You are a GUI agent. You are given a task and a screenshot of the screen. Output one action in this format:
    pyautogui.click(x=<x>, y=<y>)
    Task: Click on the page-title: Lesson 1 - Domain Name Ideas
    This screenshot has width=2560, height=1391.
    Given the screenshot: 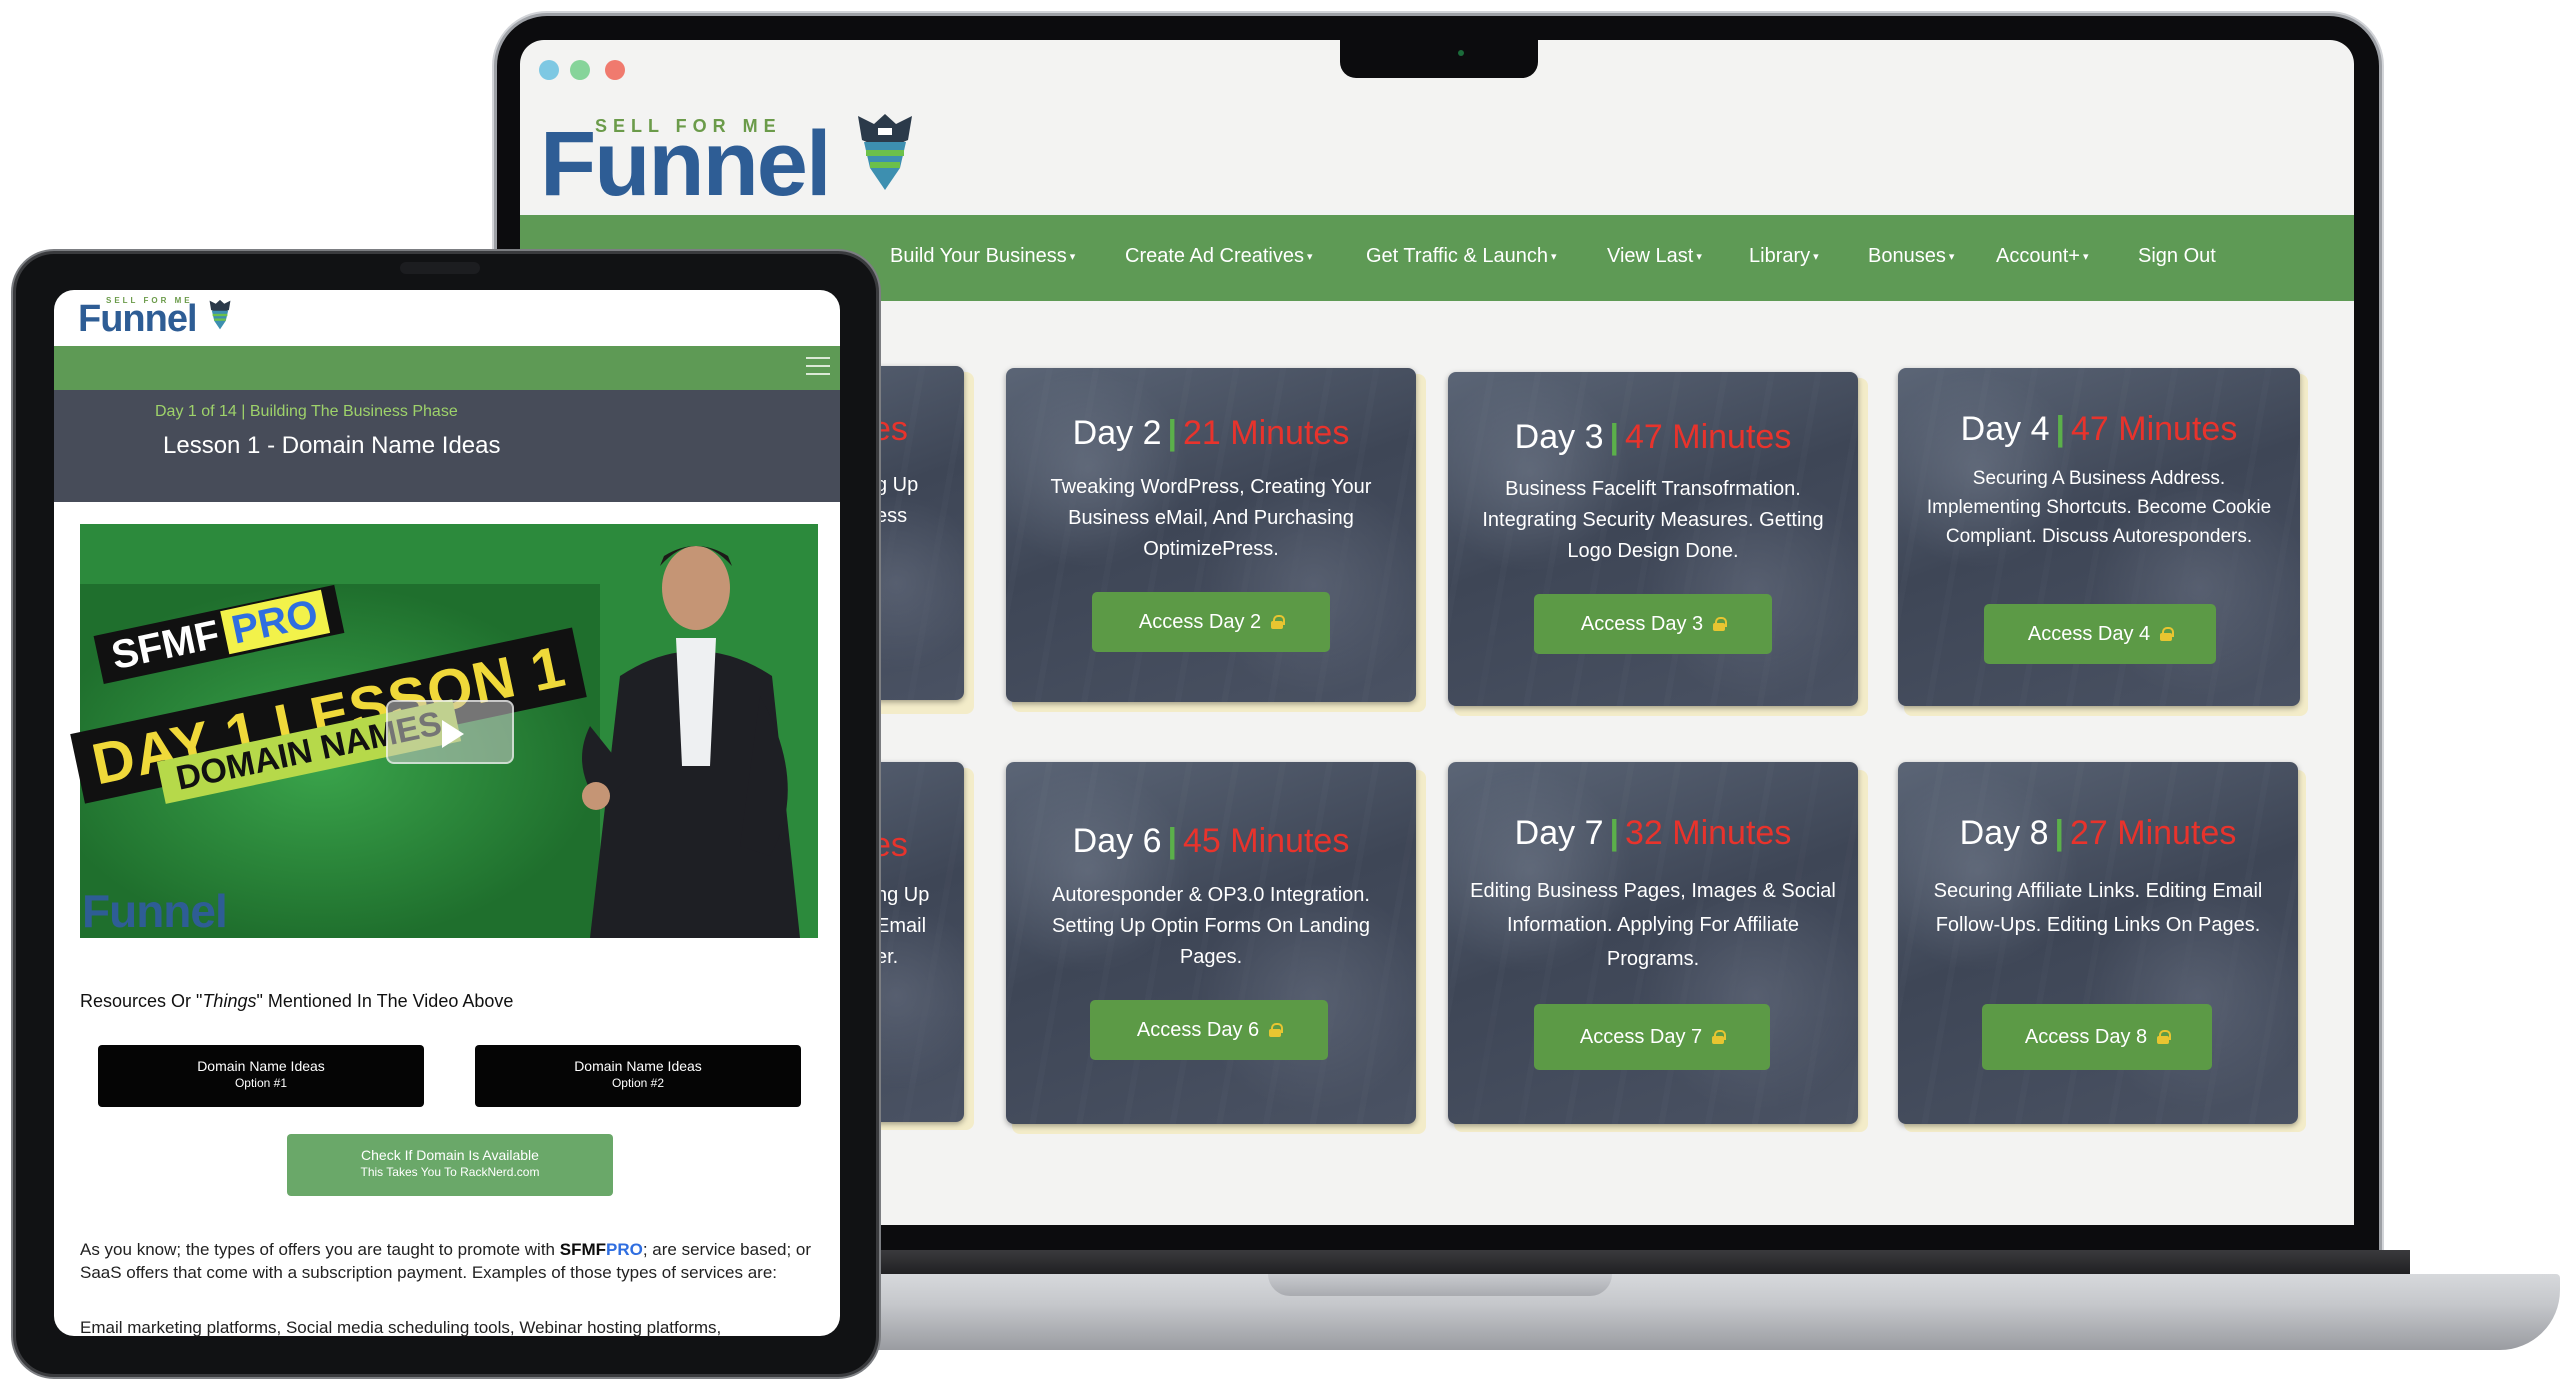 What is the action you would take?
    pyautogui.click(x=332, y=445)
    